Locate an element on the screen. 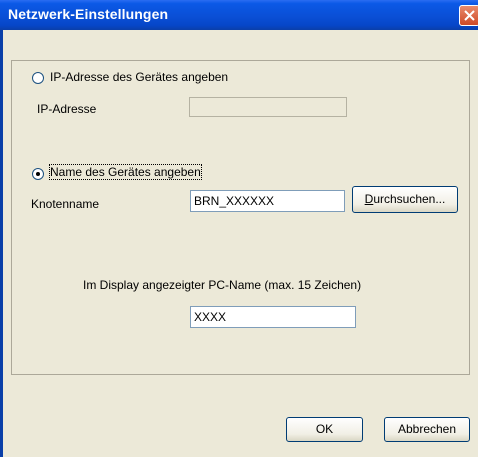  device-name-radio is located at coordinates (38, 174).